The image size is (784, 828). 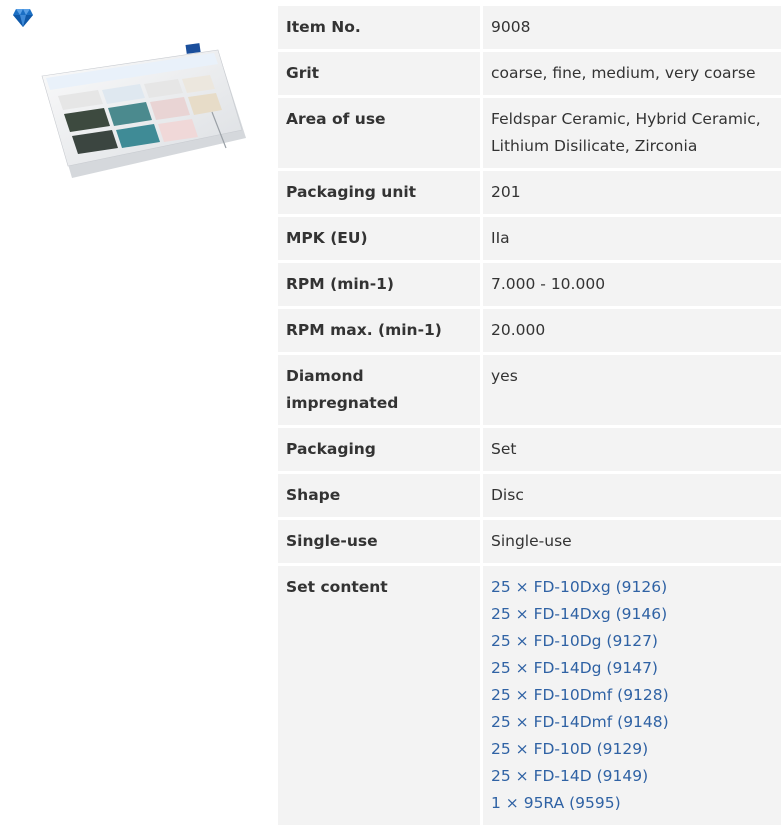 I want to click on spec-row: Grit coarse, fine, medium, very coarse, so click(x=529, y=73).